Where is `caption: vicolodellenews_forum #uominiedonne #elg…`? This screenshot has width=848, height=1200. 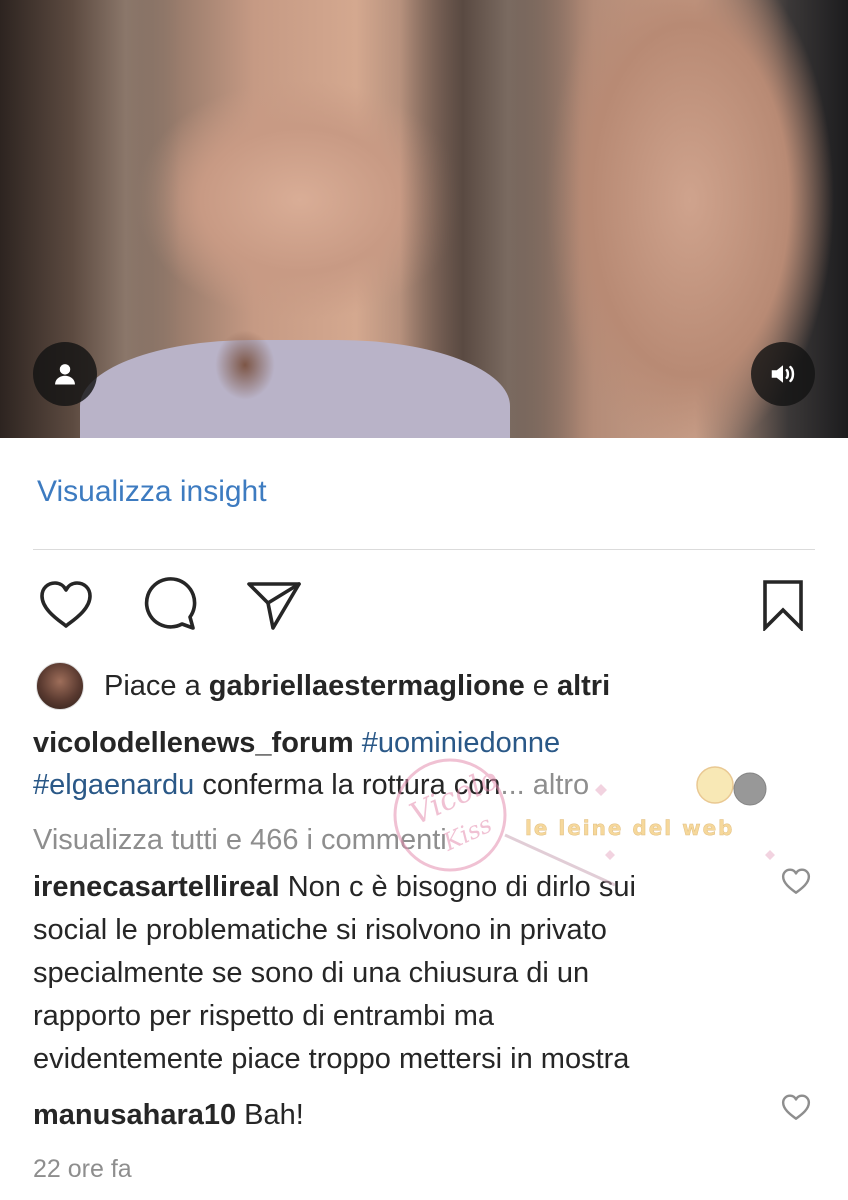 caption: vicolodellenews_forum #uominiedonne #elg… is located at coordinates (393, 764).